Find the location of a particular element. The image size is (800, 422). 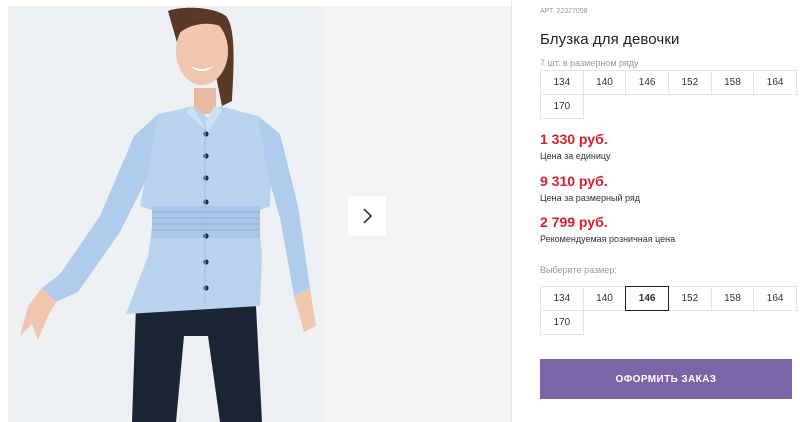

size-option: 164 is located at coordinates (775, 298).